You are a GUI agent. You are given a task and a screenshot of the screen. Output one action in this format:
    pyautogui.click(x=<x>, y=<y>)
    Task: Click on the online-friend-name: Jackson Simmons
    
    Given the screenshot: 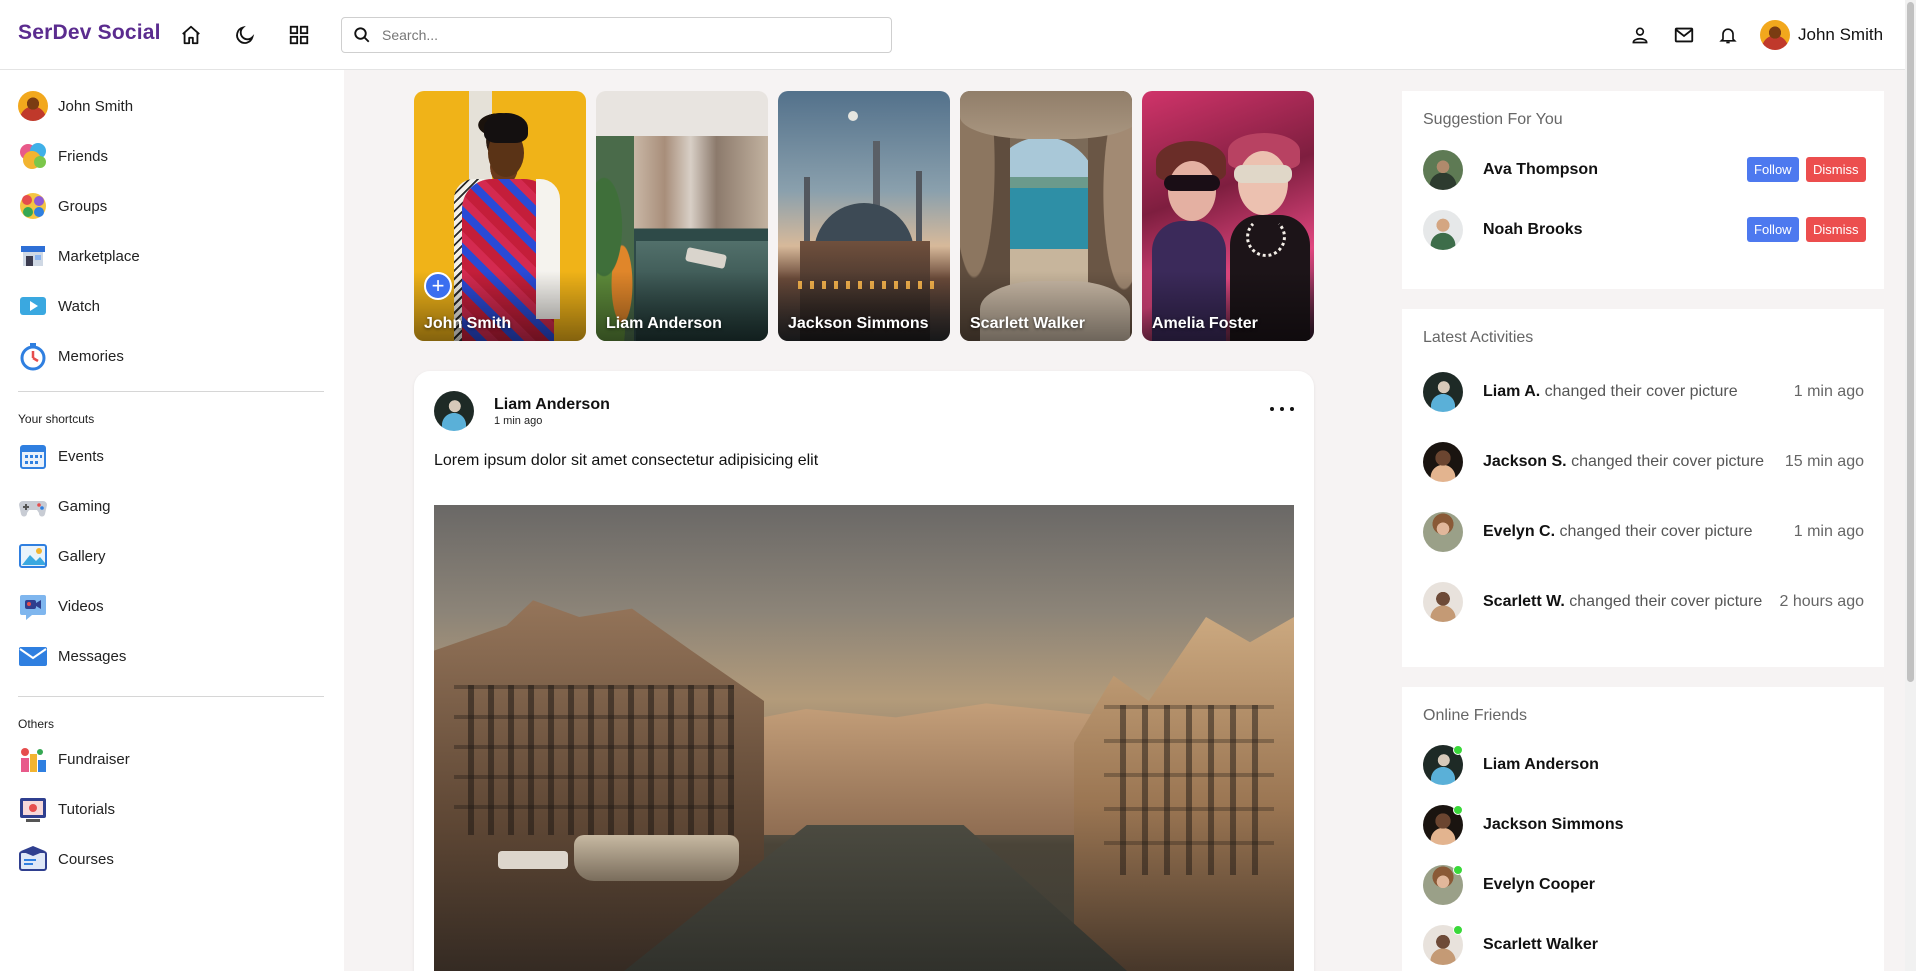 What is the action you would take?
    pyautogui.click(x=1553, y=824)
    